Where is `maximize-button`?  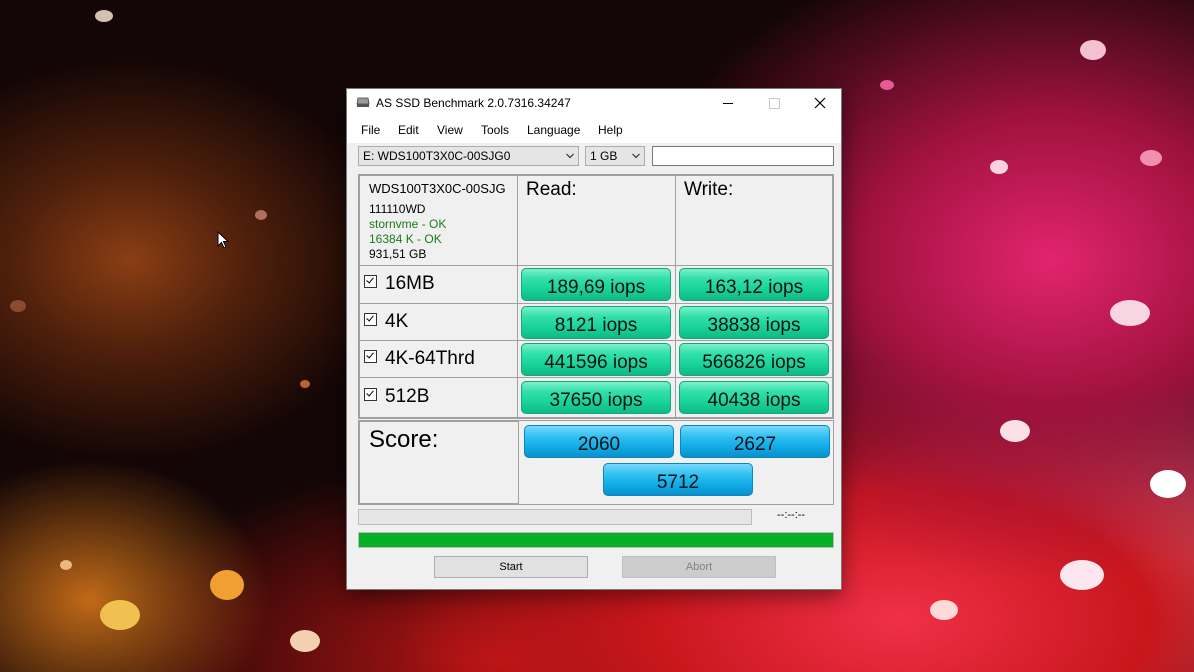 maximize-button is located at coordinates (774, 103).